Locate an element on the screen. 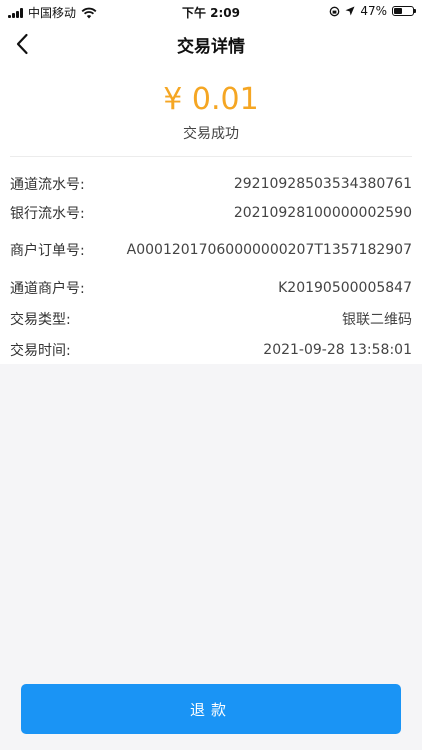 This screenshot has width=422, height=750. transaction-status: 交易成功 is located at coordinates (211, 134).